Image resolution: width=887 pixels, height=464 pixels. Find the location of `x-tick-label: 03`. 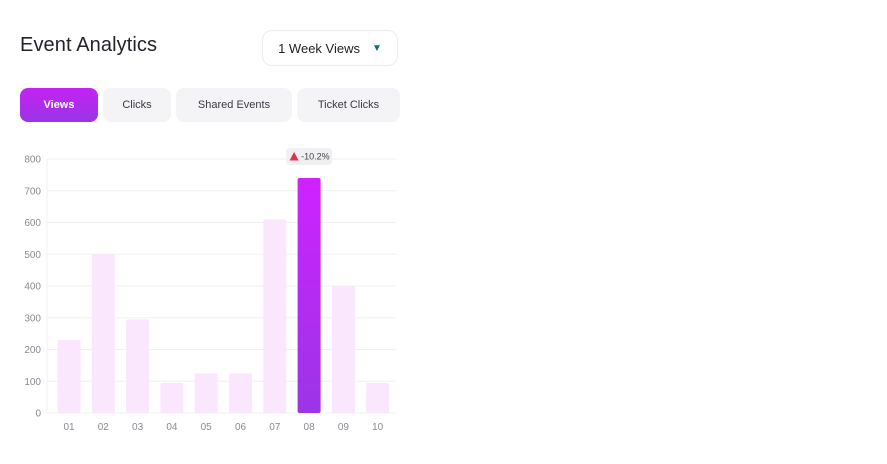

x-tick-label: 03 is located at coordinates (138, 427).